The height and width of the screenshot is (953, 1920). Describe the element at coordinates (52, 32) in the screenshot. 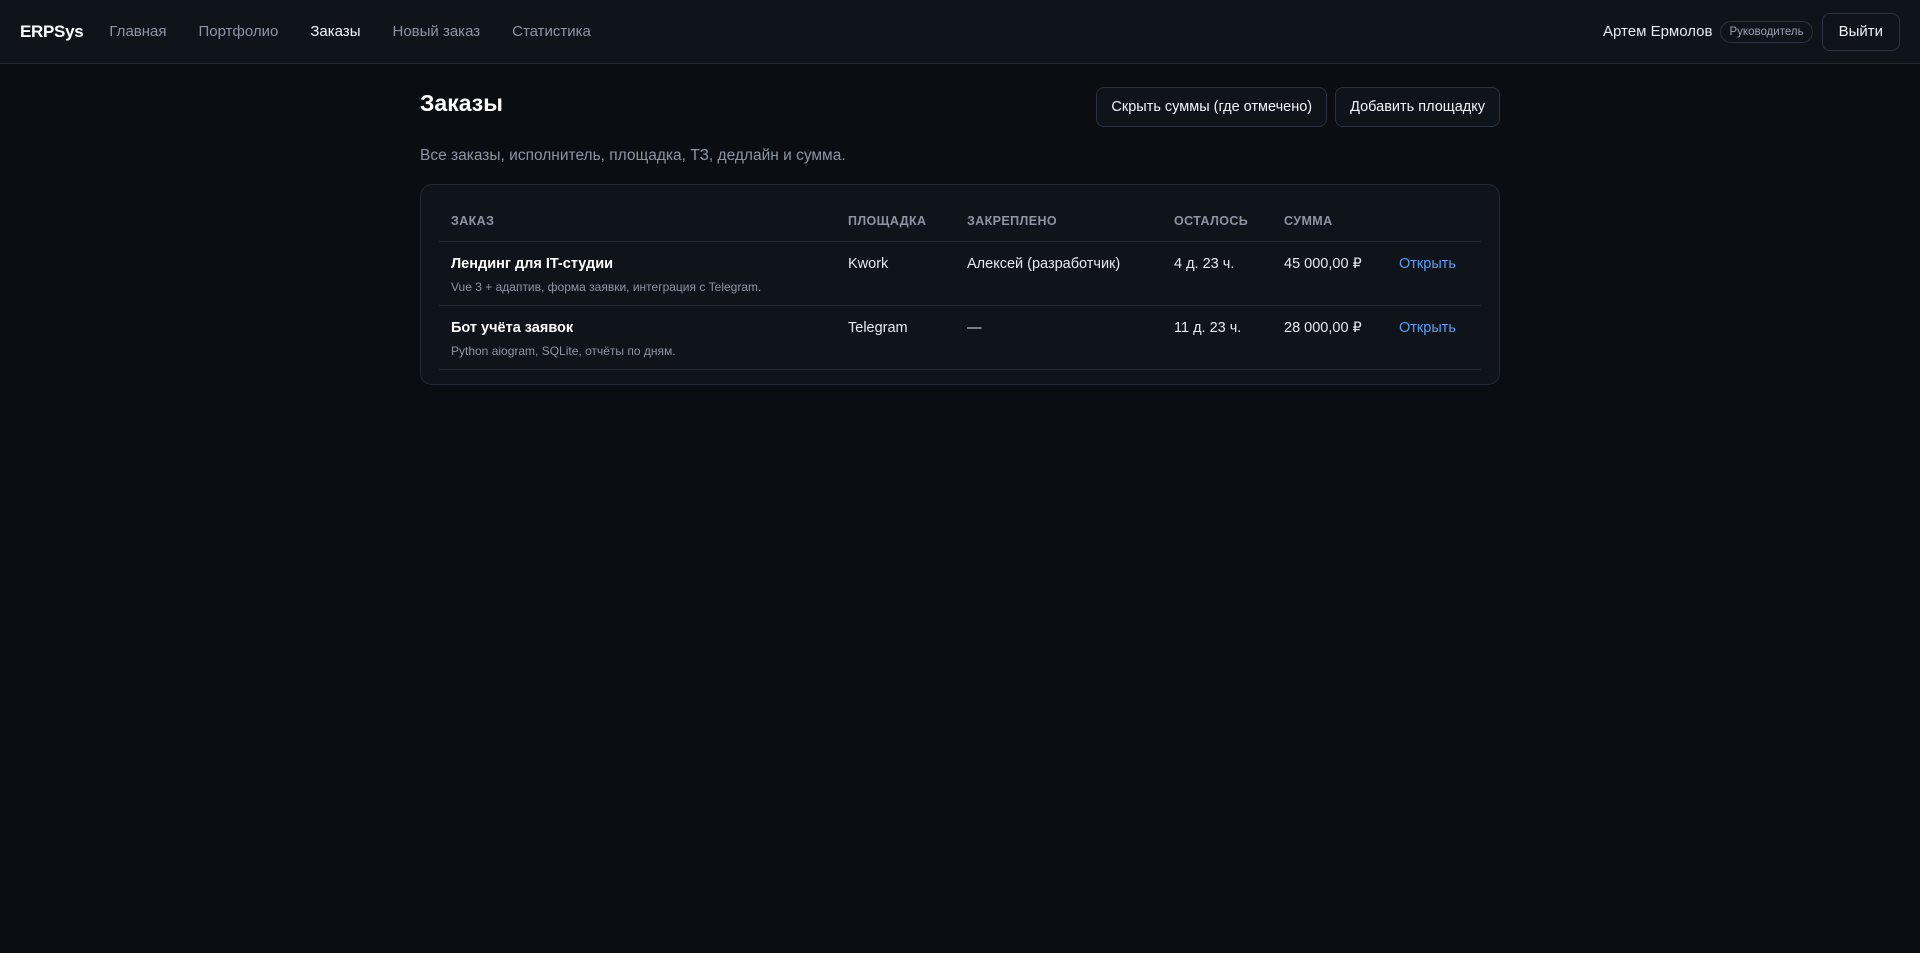

I see `brand-logo: ERPSys` at that location.